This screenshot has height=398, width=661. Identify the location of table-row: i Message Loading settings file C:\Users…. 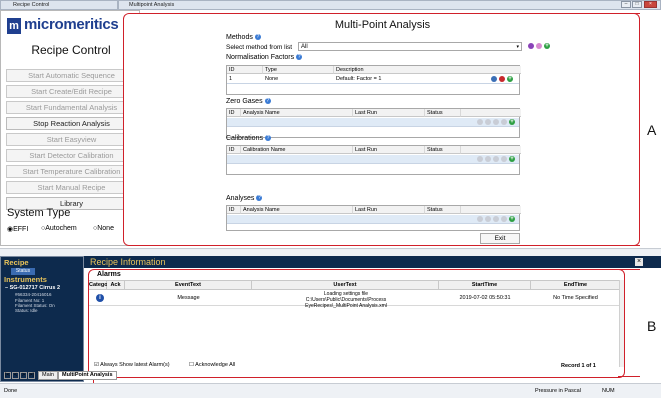
(354, 299).